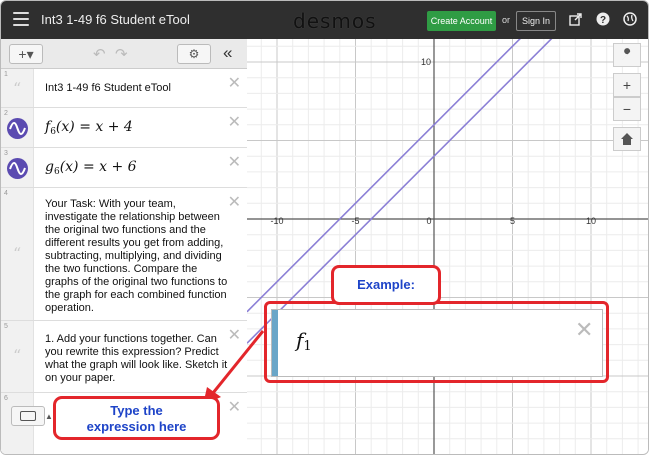  What do you see at coordinates (627, 109) in the screenshot?
I see `zoom-out-button: −` at bounding box center [627, 109].